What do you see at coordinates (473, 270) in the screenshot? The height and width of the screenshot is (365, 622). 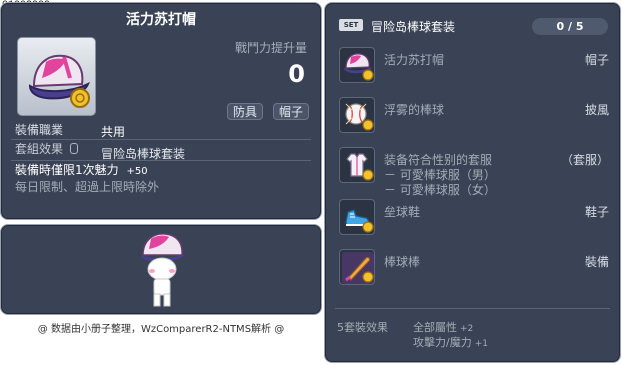 I see `set-item: 棒球棒 裝備` at bounding box center [473, 270].